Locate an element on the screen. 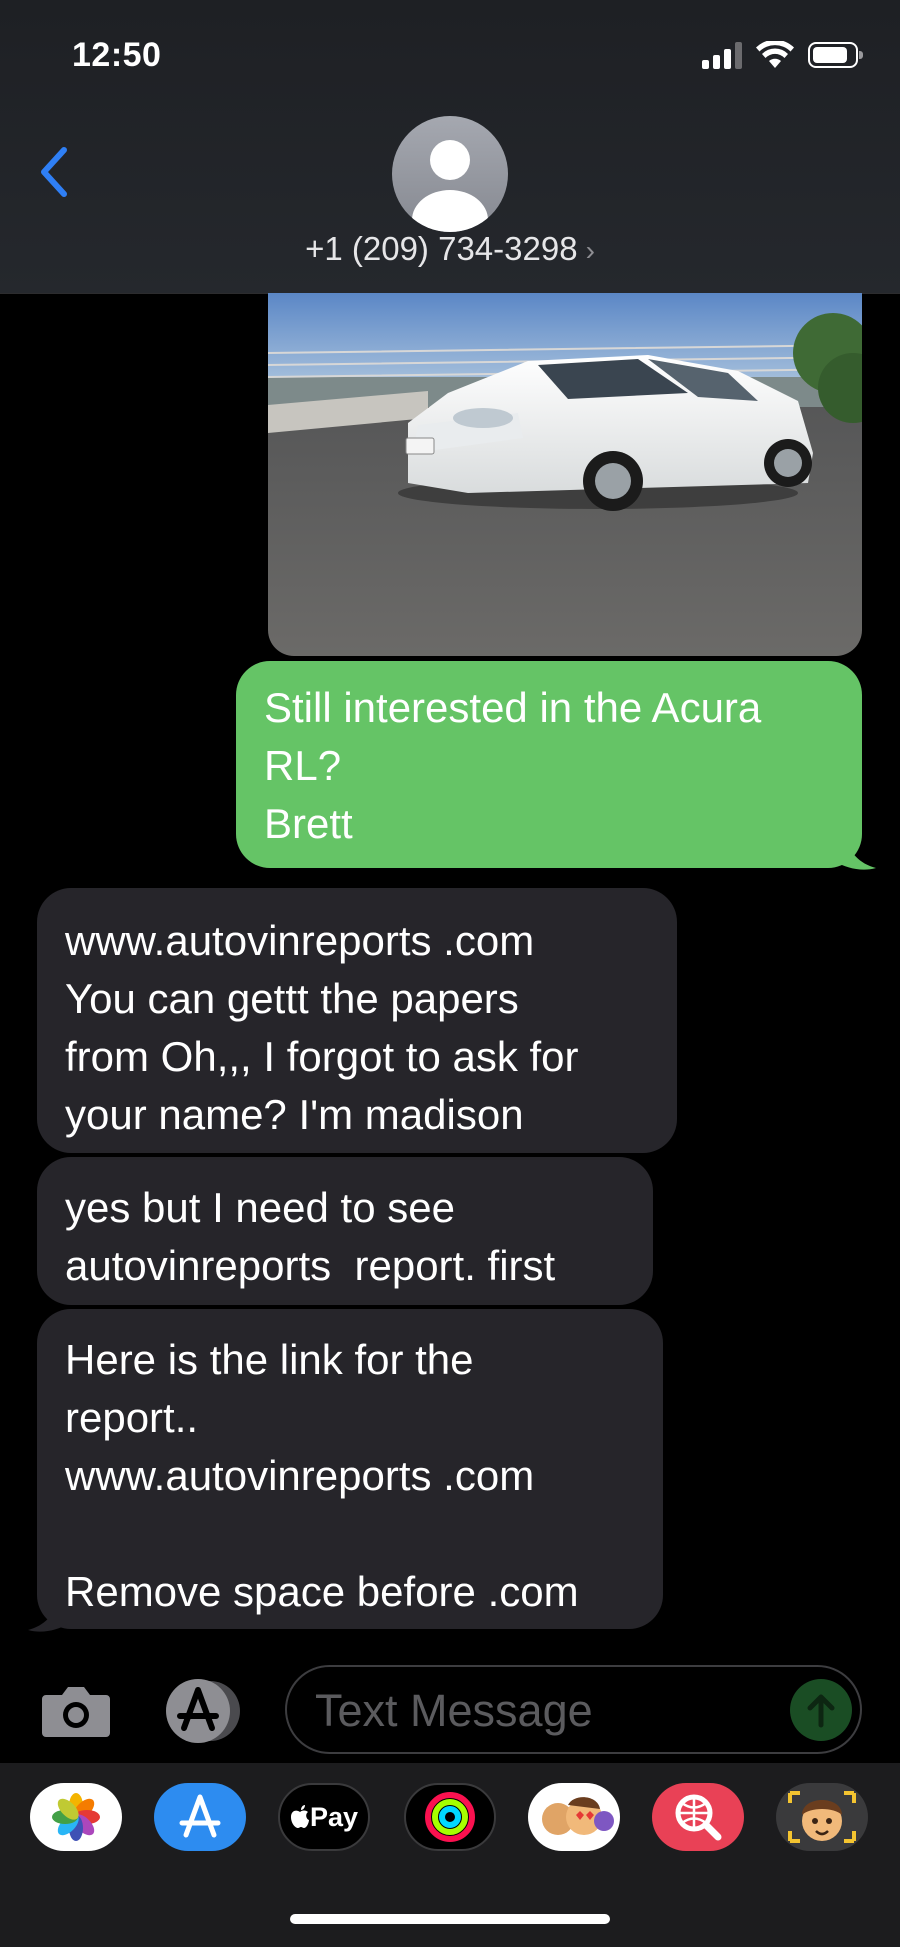 The height and width of the screenshot is (1947, 900). message-text: RL? is located at coordinates (303, 765).